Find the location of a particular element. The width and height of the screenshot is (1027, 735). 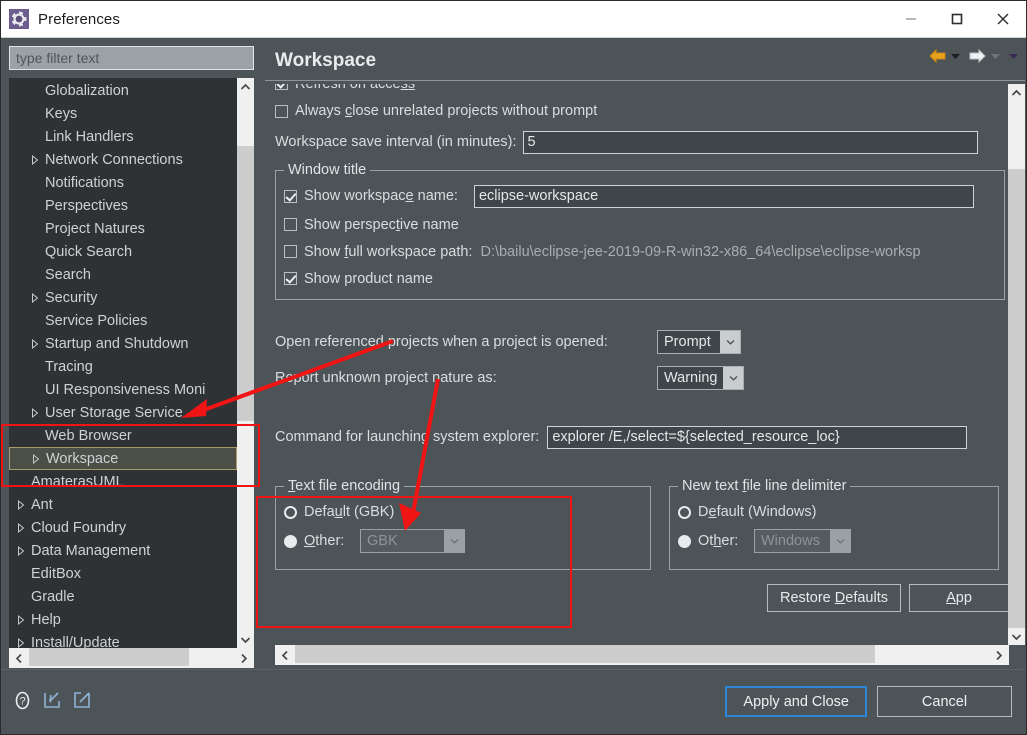

page-hscrollbar-thumb is located at coordinates (585, 654).